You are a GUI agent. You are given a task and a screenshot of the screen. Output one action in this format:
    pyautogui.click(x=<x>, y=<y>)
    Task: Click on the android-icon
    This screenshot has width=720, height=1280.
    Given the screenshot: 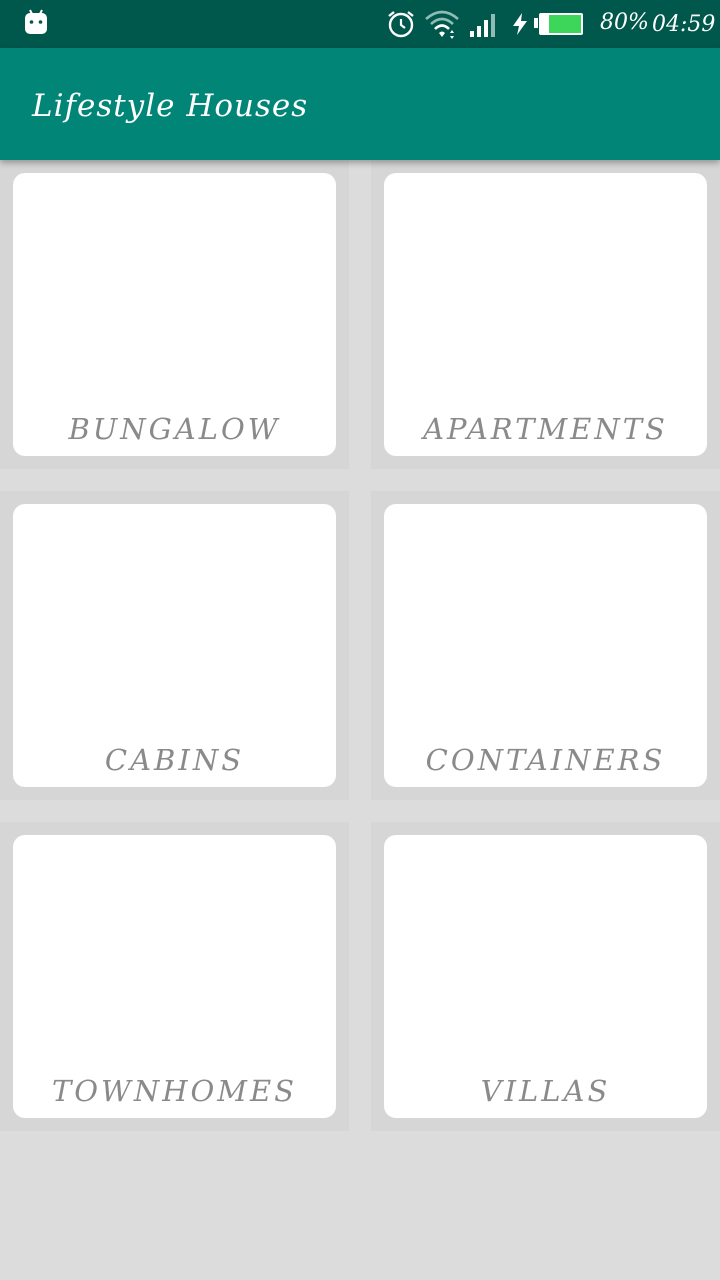 What is the action you would take?
    pyautogui.click(x=36, y=21)
    